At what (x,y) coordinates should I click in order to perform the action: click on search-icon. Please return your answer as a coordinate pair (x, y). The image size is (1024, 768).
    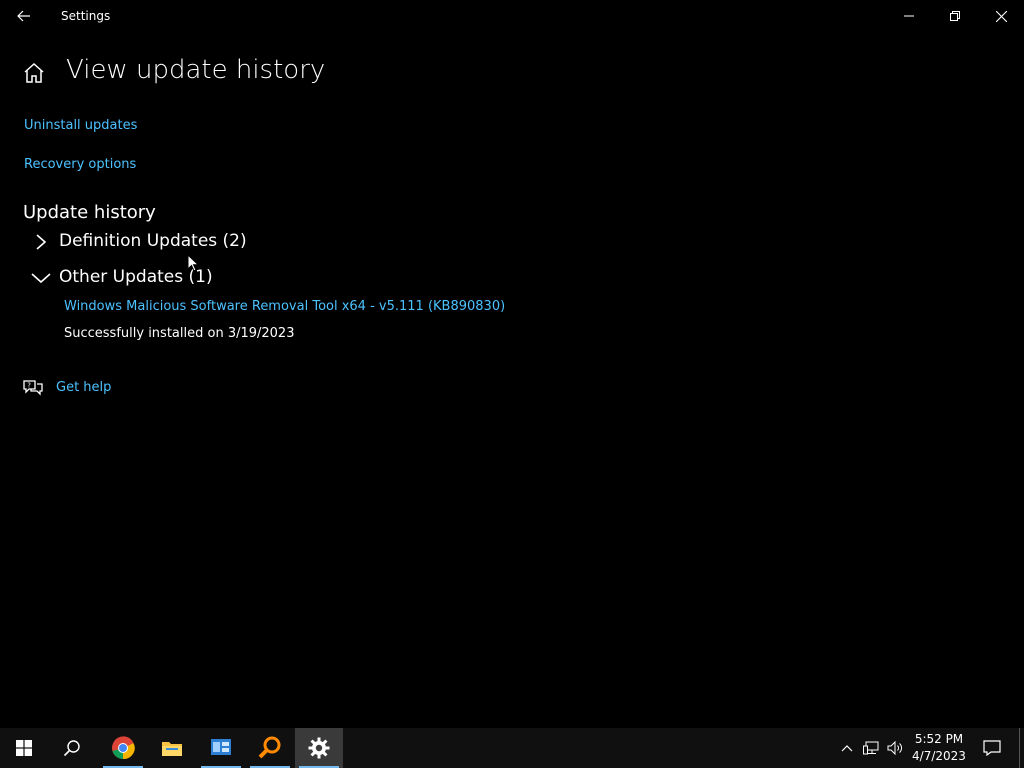
    Looking at the image, I should click on (71, 748).